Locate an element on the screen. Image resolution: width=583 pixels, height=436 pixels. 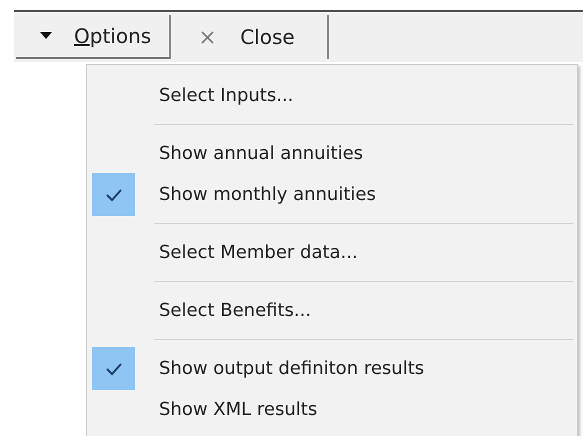
close-icon is located at coordinates (207, 37).